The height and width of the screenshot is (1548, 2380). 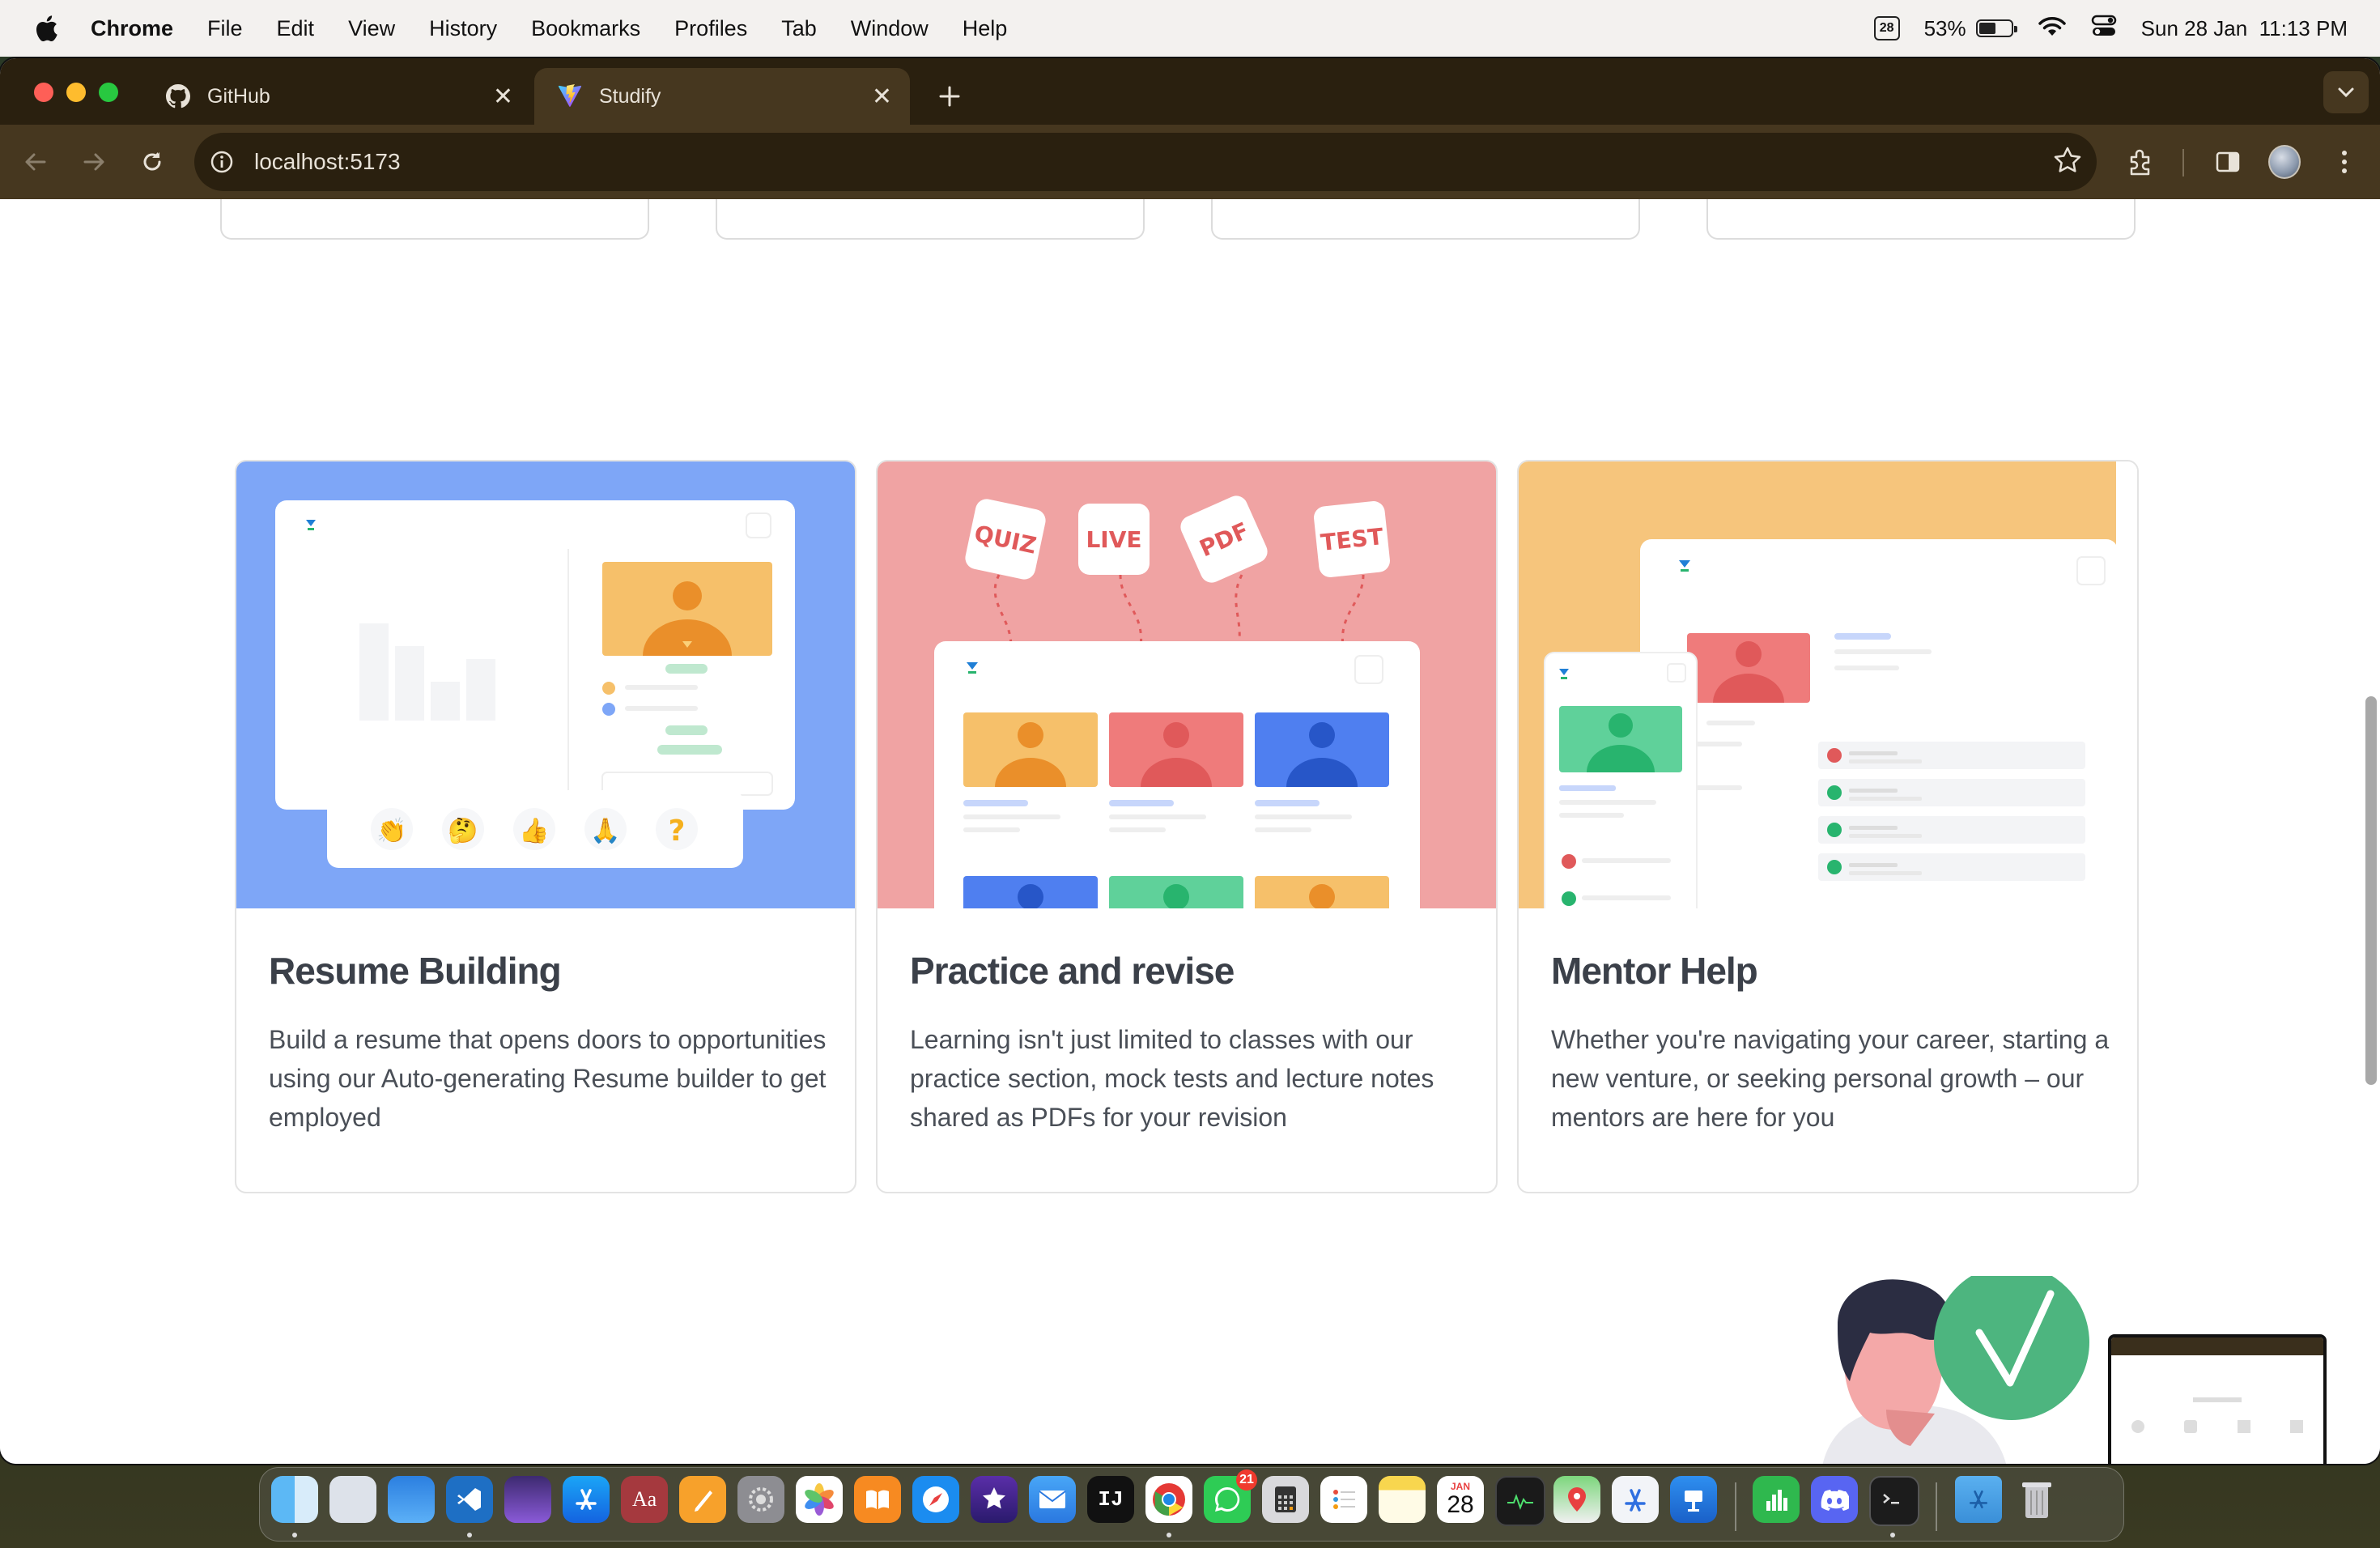 I want to click on discord-icon, so click(x=1835, y=1499).